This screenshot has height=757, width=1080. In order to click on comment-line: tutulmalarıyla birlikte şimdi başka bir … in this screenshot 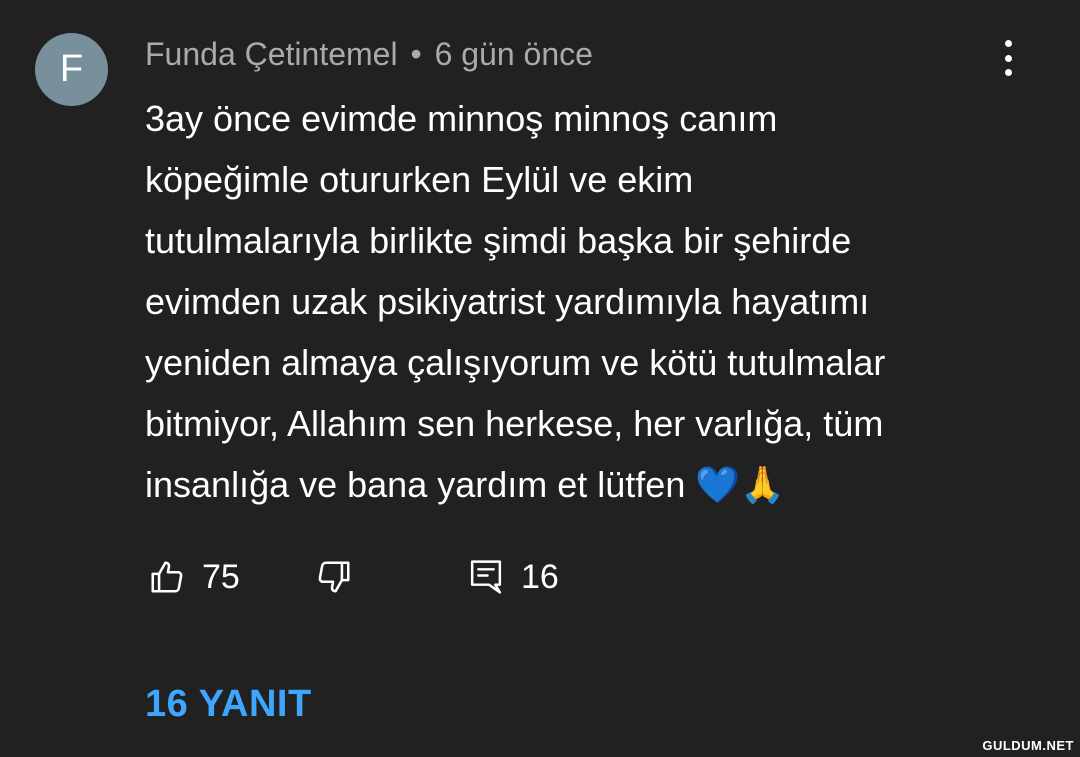, I will do `click(498, 240)`.